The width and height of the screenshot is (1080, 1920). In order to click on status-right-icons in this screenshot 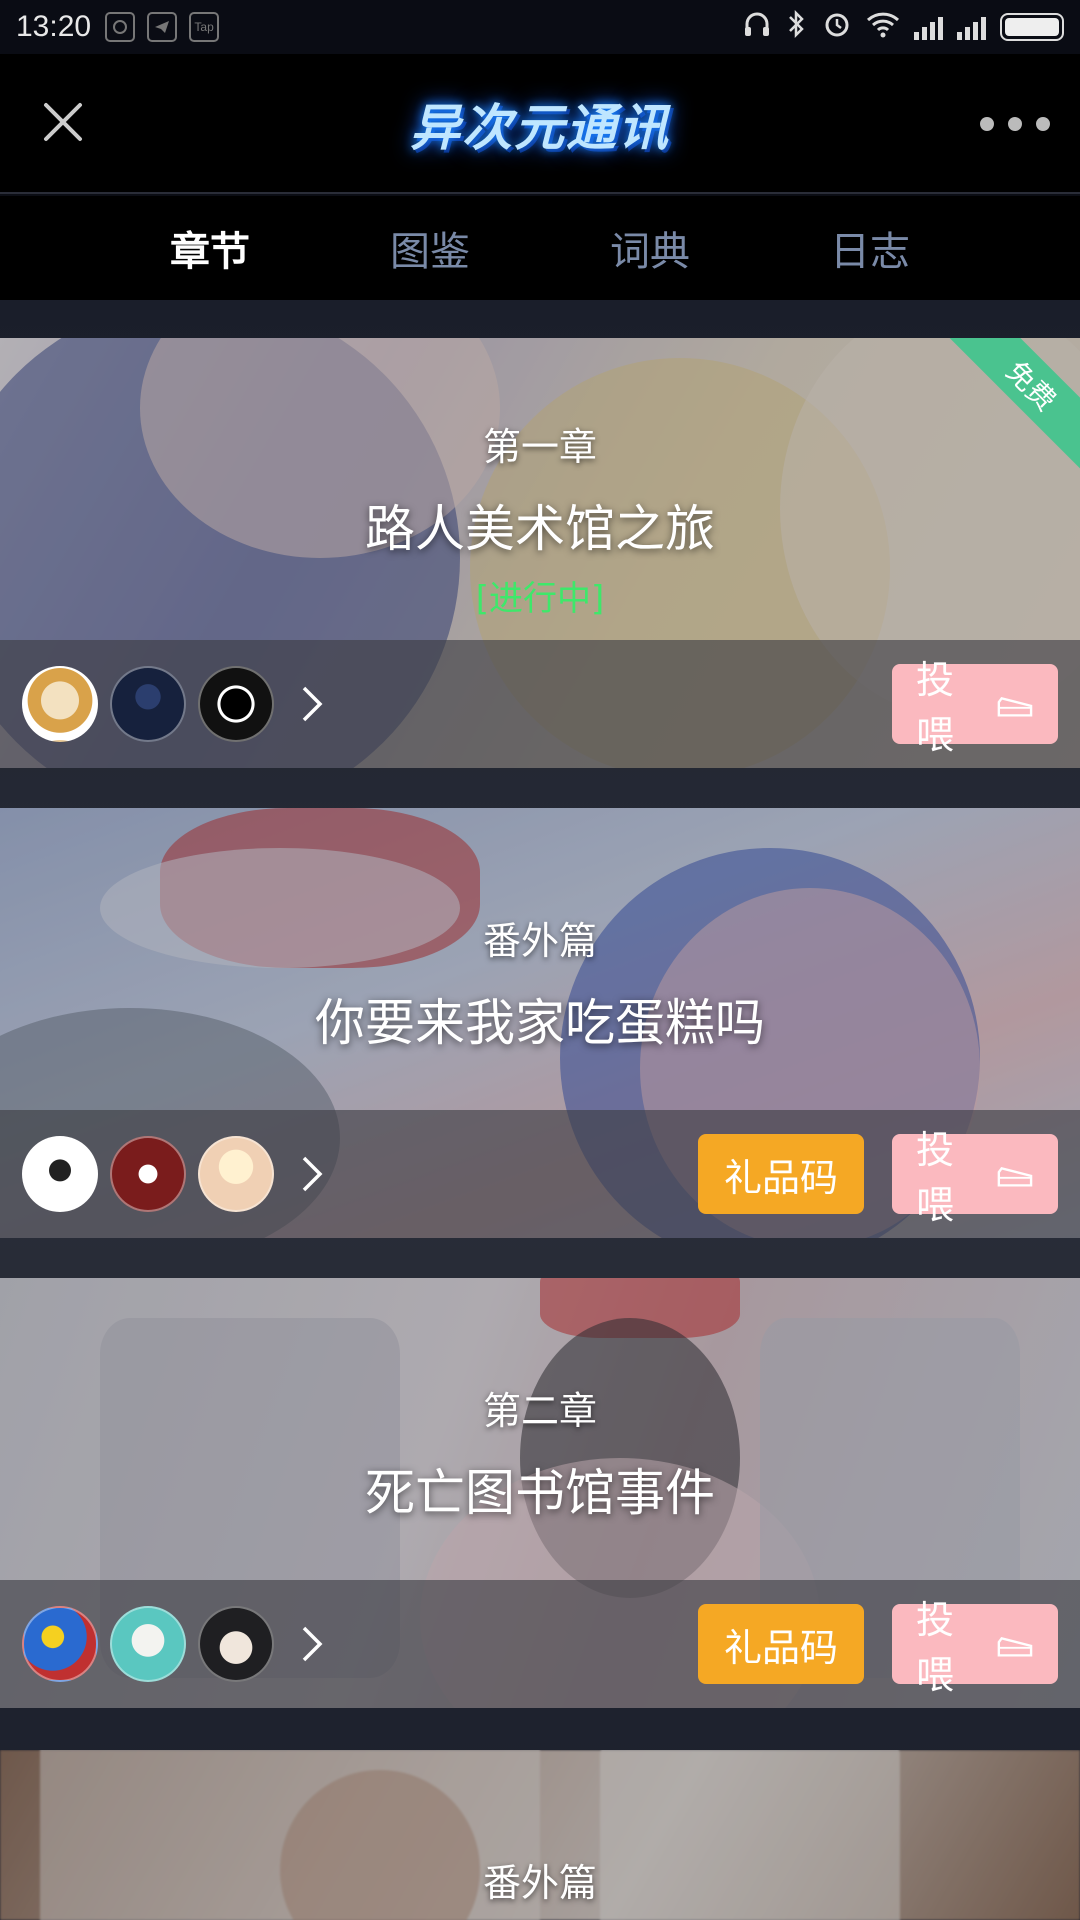, I will do `click(903, 27)`.